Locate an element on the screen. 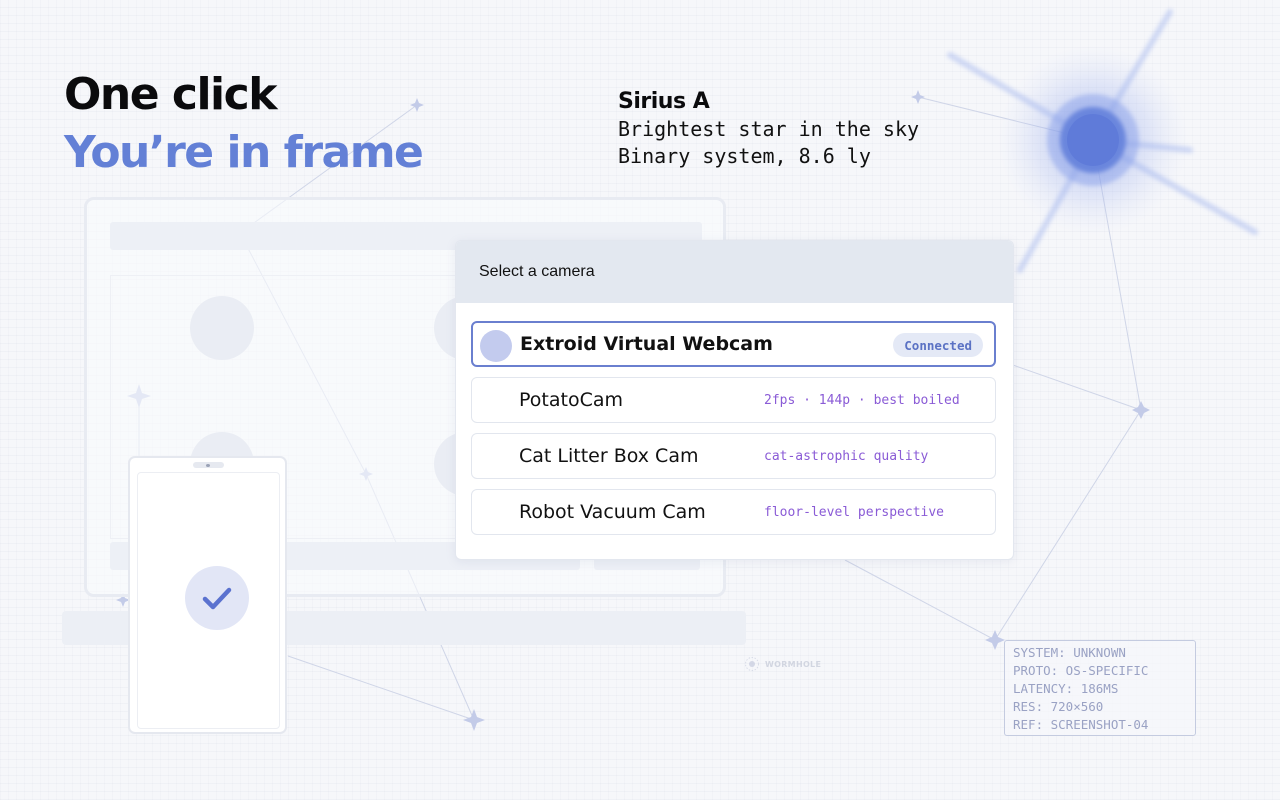  camera-option-potatocam: PotatoCam 2fps · 144p · best boiled is located at coordinates (733, 400).